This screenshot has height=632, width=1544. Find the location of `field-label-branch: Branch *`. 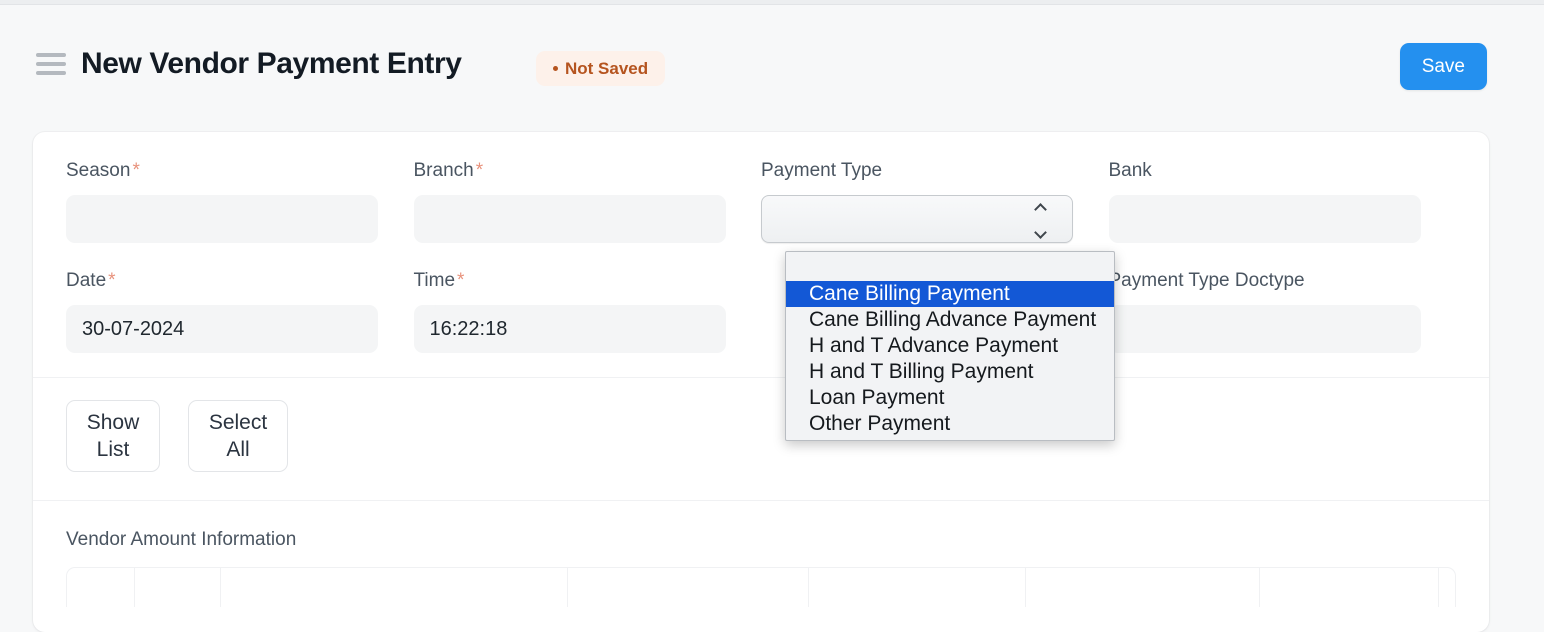

field-label-branch: Branch * is located at coordinates (588, 171).